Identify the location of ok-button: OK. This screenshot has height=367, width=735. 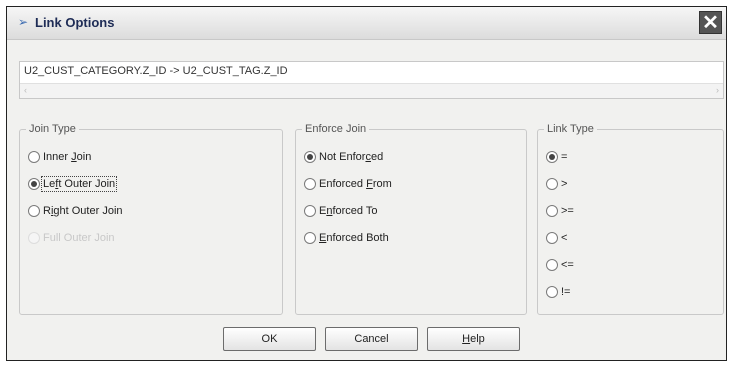
(269, 339).